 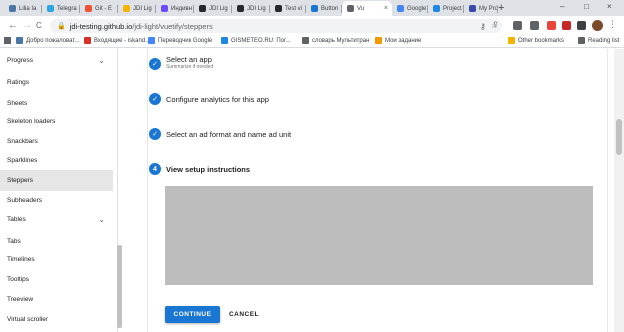 What do you see at coordinates (189, 59) in the screenshot?
I see `step-title: Select an app` at bounding box center [189, 59].